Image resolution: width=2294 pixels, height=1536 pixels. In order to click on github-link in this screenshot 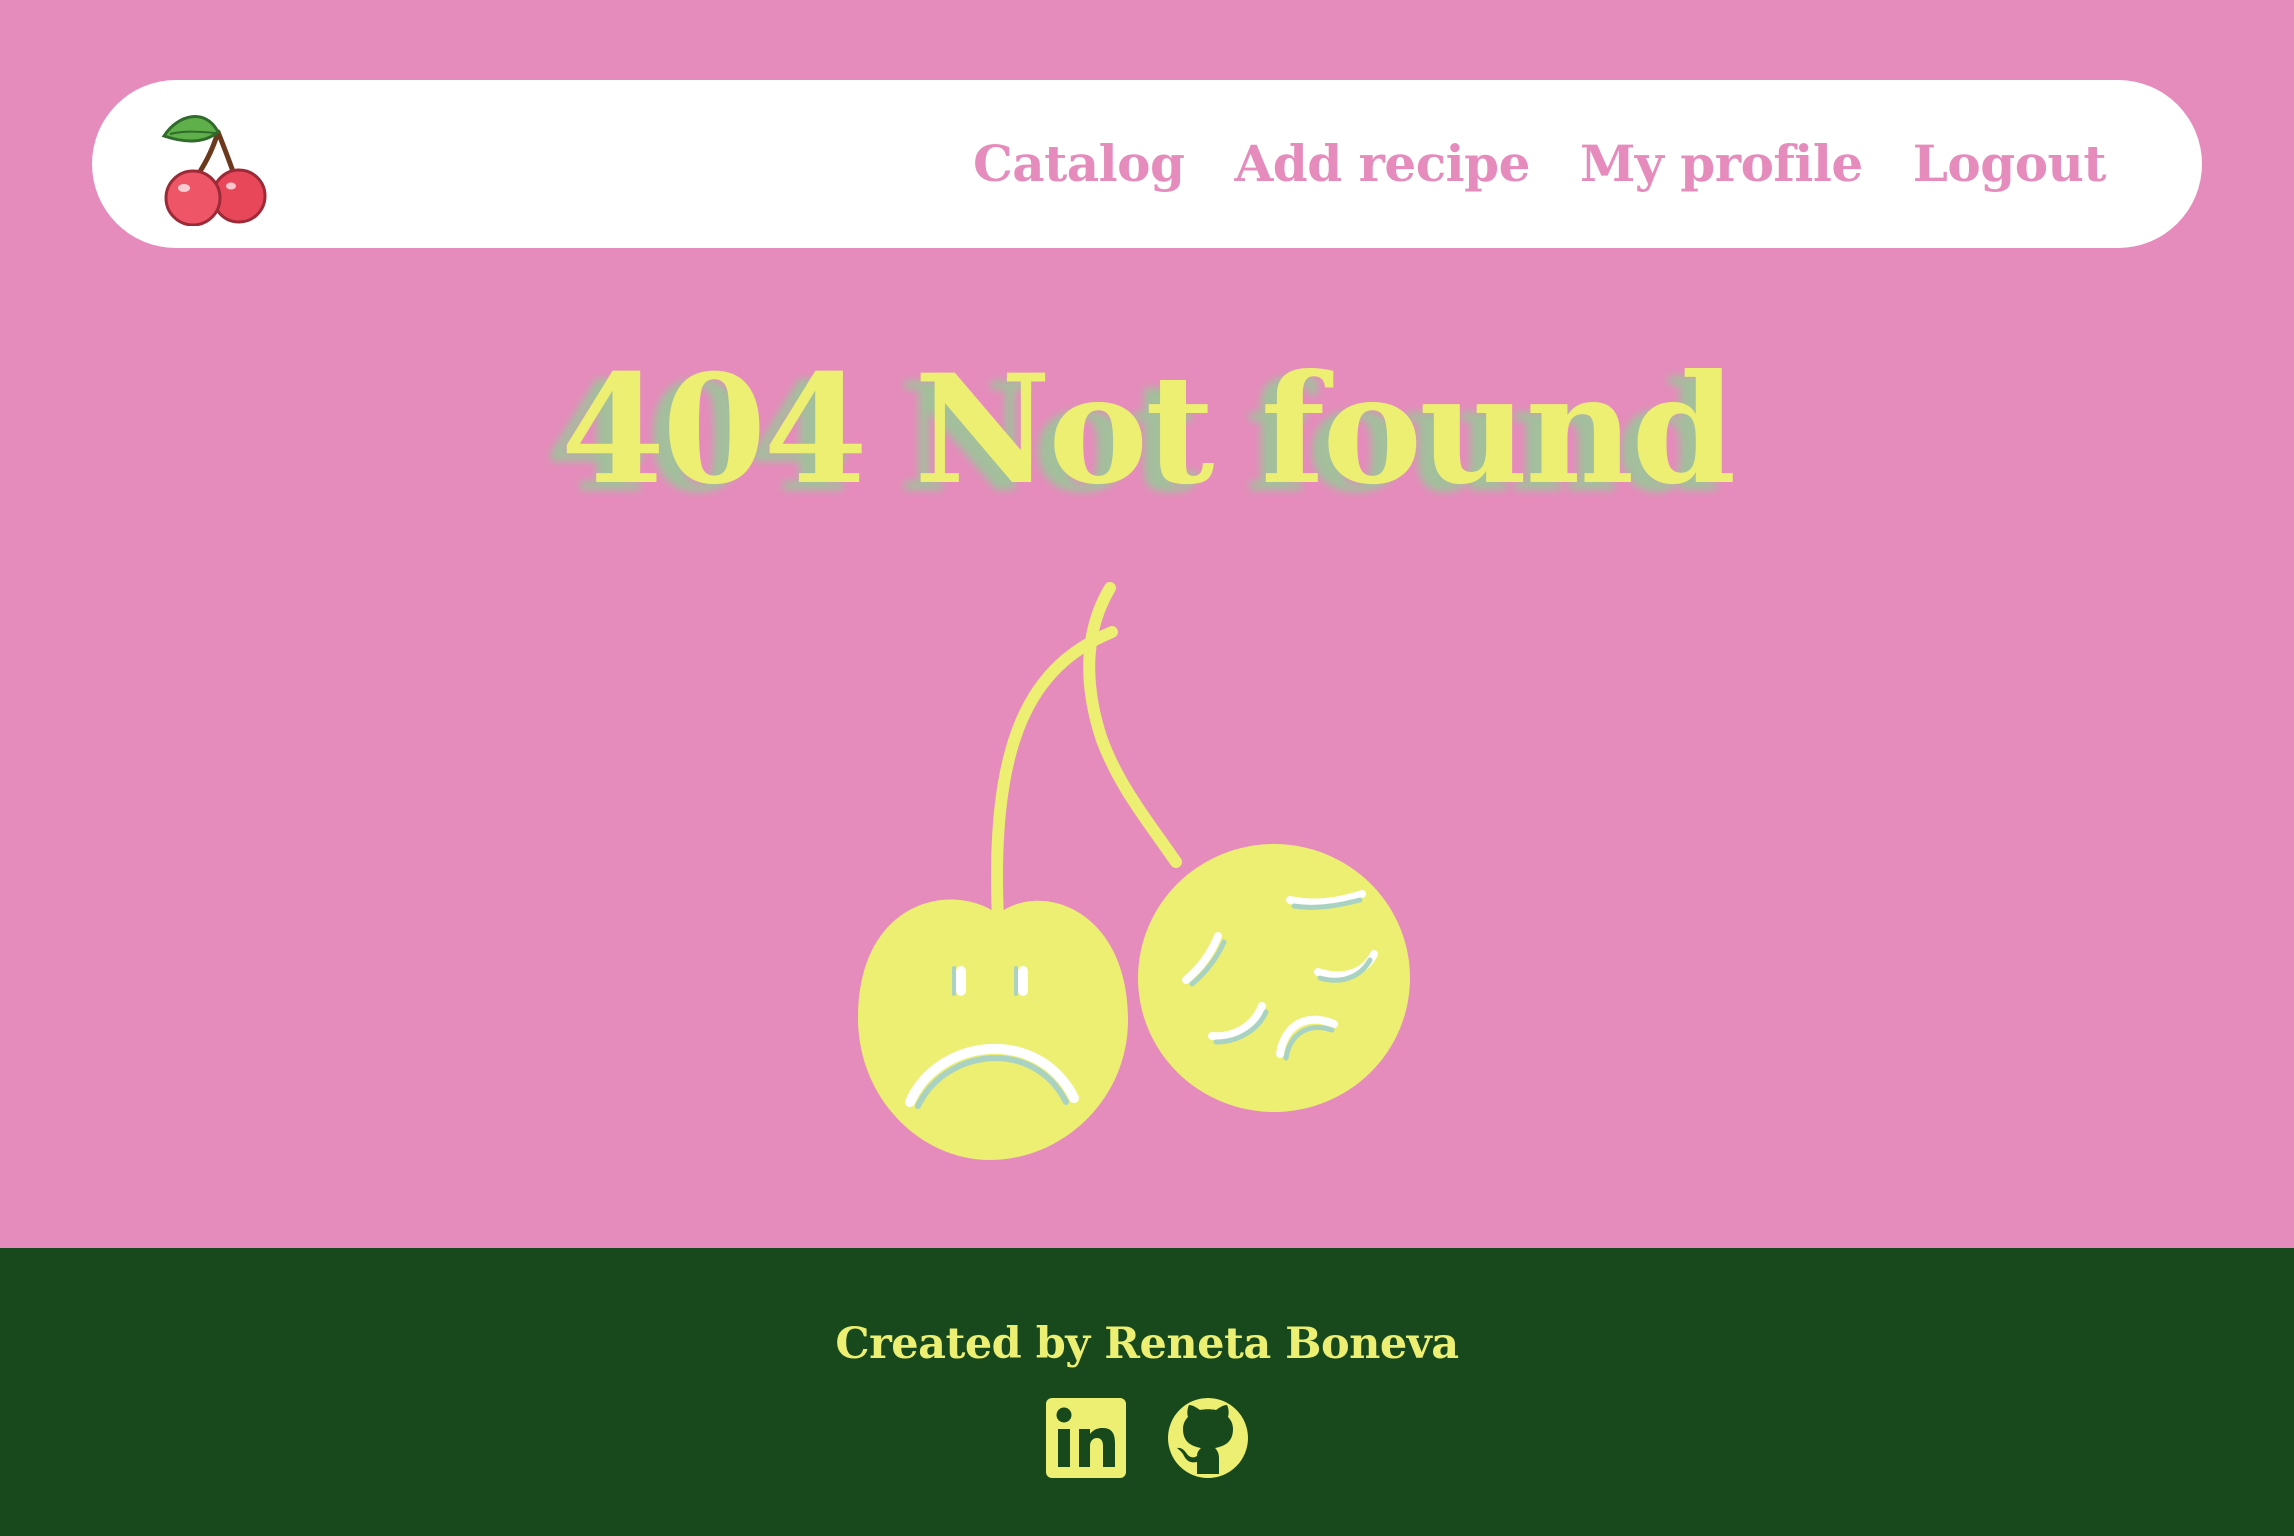, I will do `click(1208, 1438)`.